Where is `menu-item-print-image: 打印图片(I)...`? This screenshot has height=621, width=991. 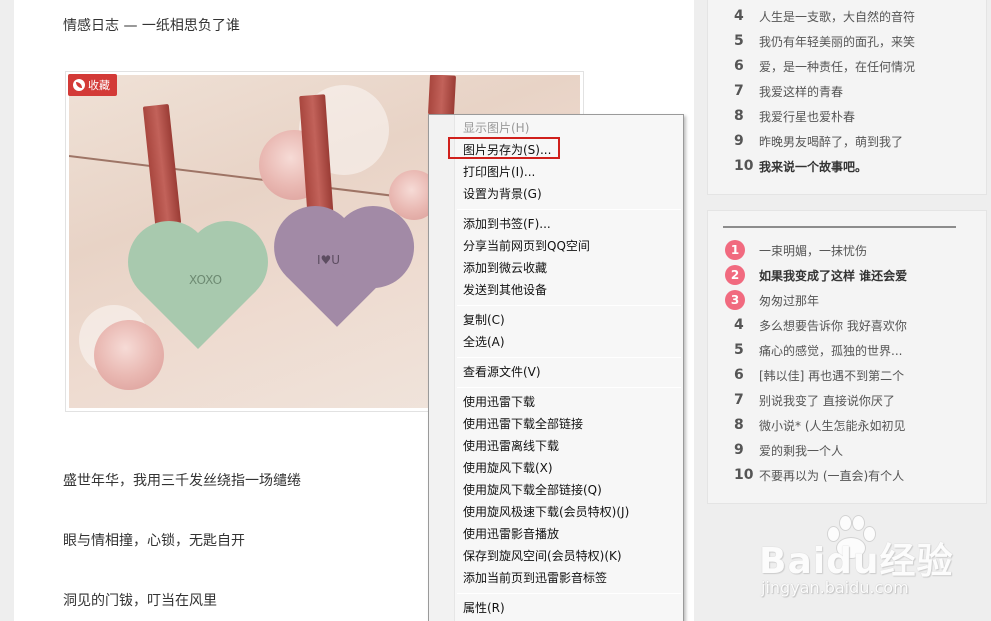 menu-item-print-image: 打印图片(I)... is located at coordinates (499, 172).